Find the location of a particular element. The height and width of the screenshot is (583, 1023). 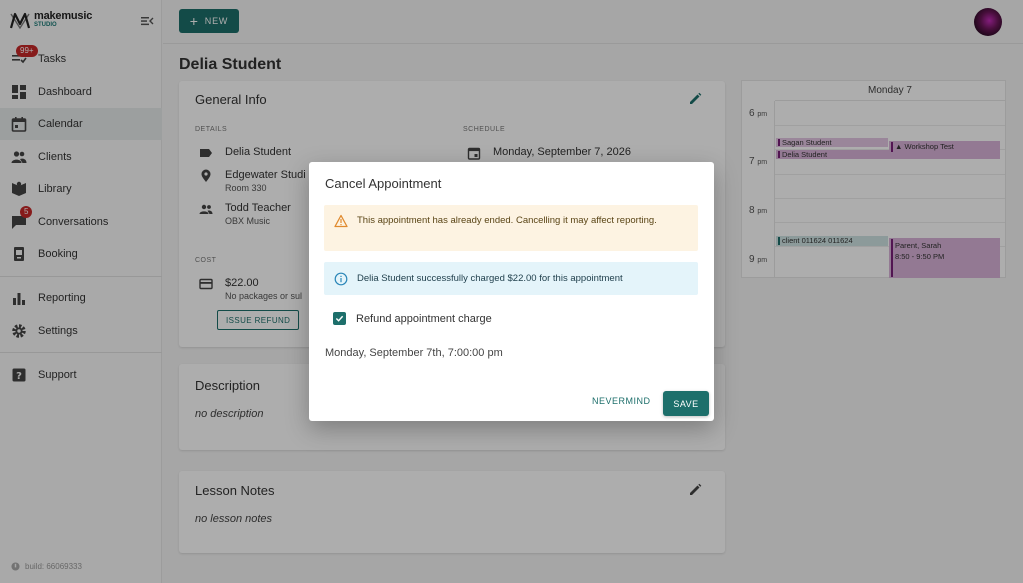

info-icon is located at coordinates (341, 278).